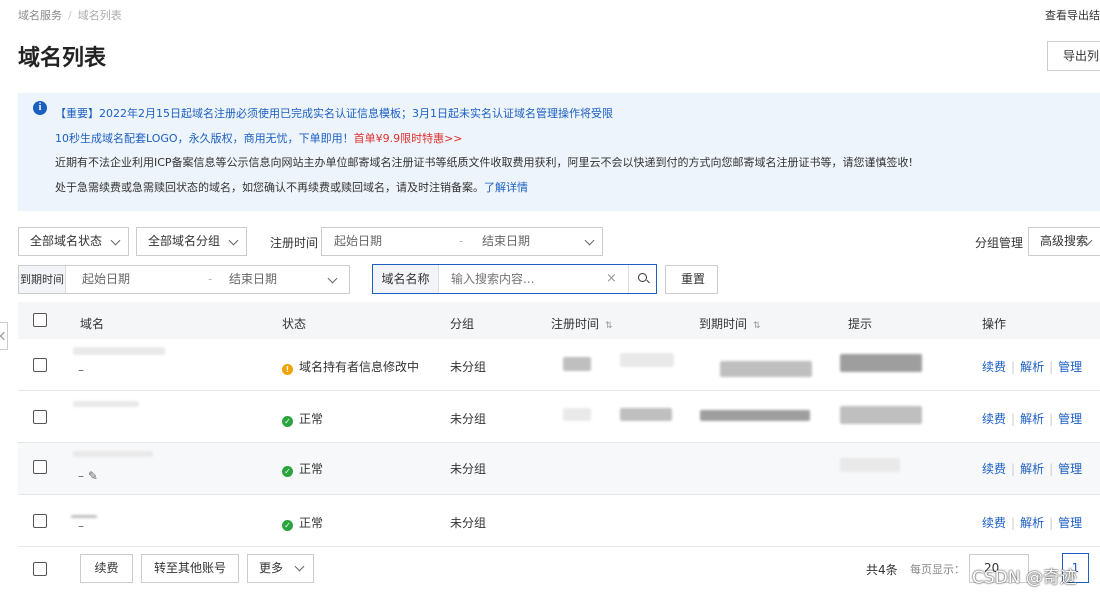 This screenshot has width=1100, height=593. What do you see at coordinates (66, 241) in the screenshot?
I see `domain-status-select-value: 全部域名状态` at bounding box center [66, 241].